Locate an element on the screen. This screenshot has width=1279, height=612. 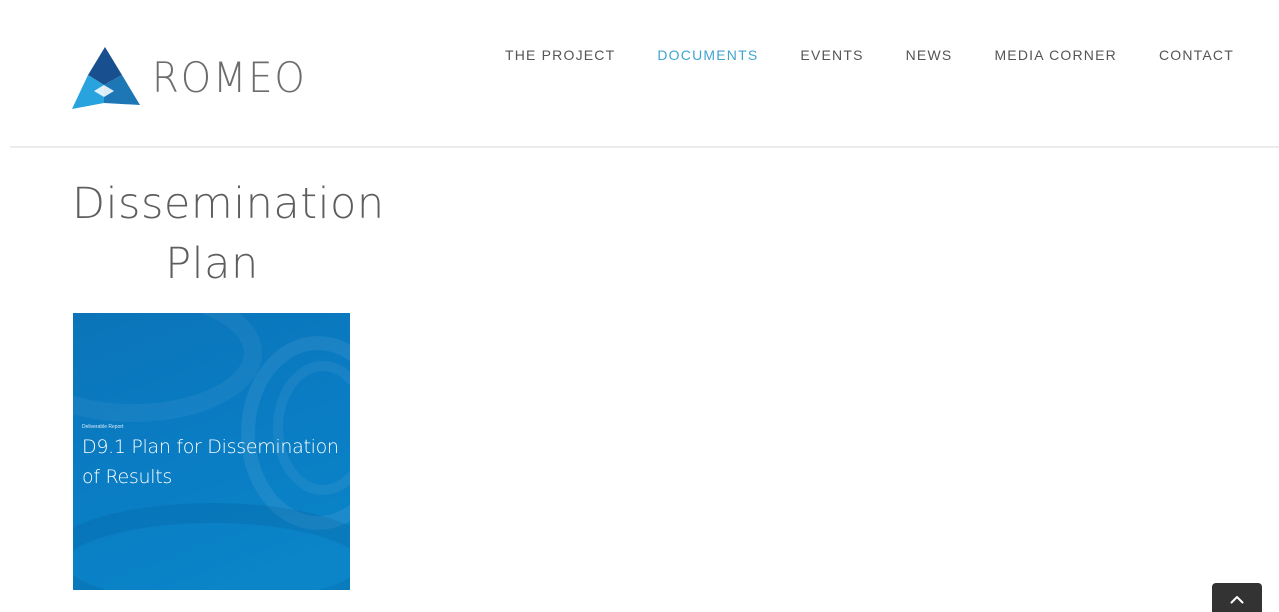
romeo-logo-icon is located at coordinates (106, 78).